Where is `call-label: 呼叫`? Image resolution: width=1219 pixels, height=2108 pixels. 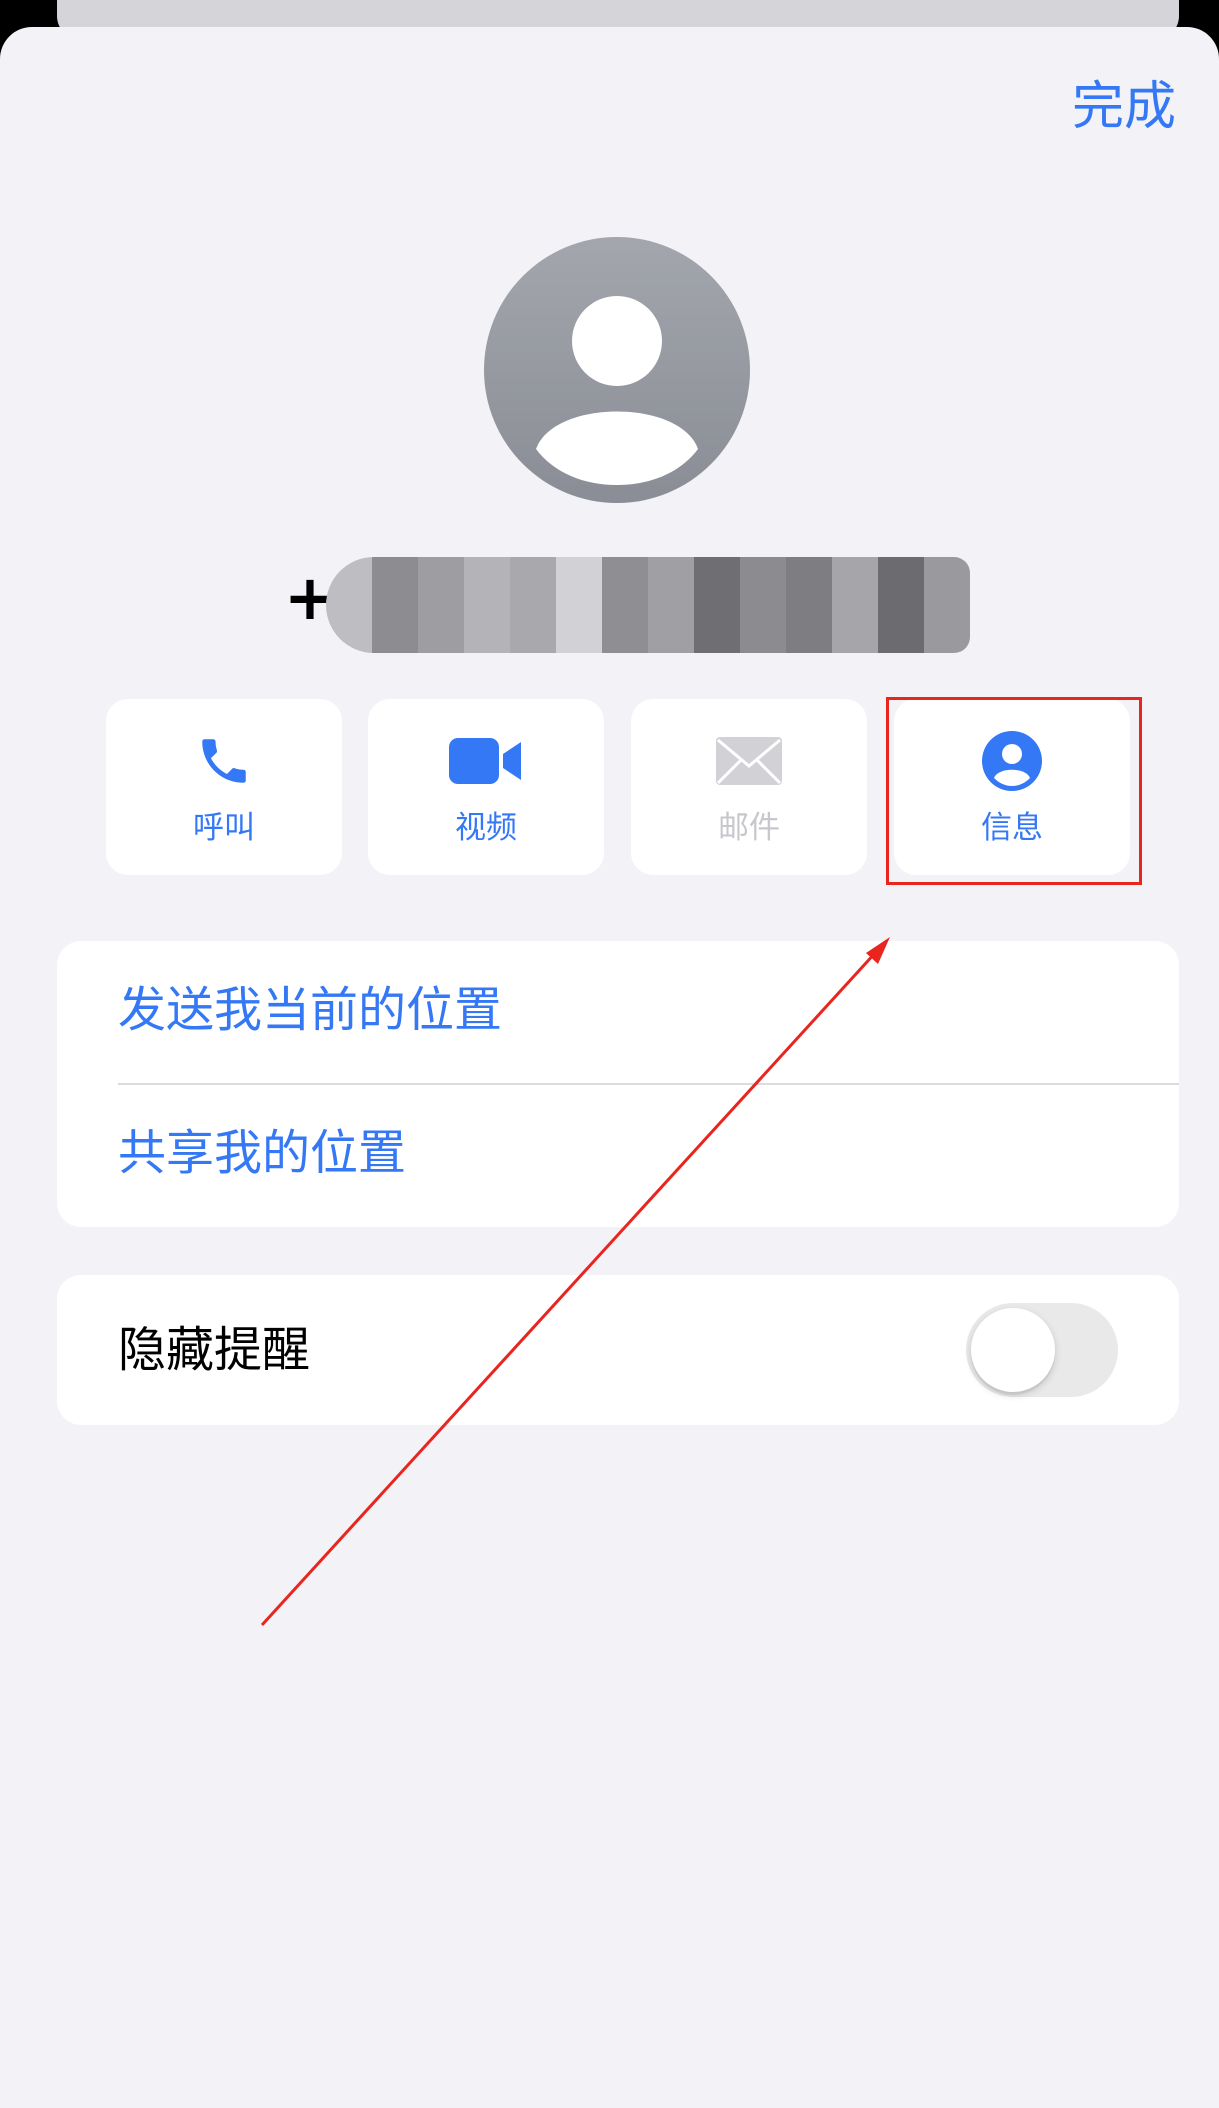
call-label: 呼叫 is located at coordinates (224, 828).